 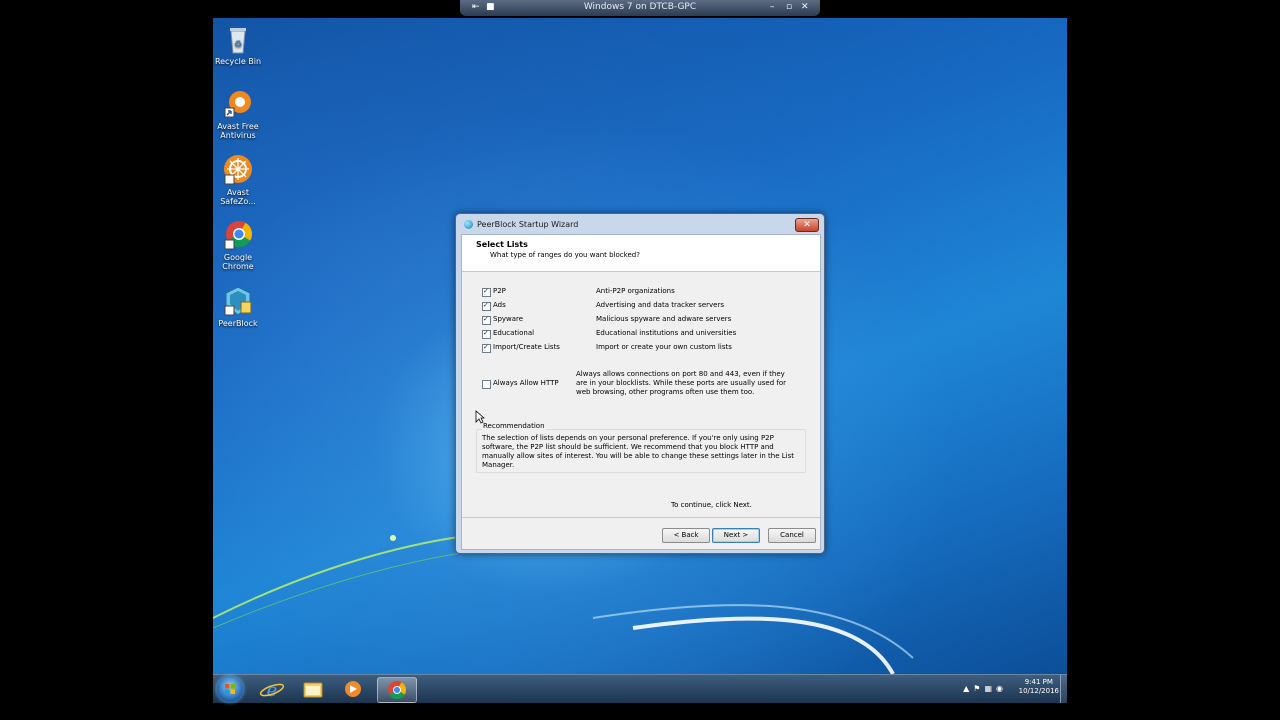 What do you see at coordinates (238, 104) in the screenshot?
I see `avast-icon` at bounding box center [238, 104].